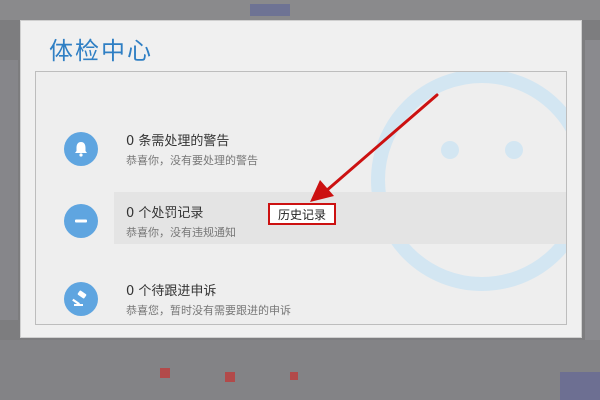 This screenshot has width=600, height=400. What do you see at coordinates (165, 213) in the screenshot?
I see `penalties-count: 0 个处罚记录` at bounding box center [165, 213].